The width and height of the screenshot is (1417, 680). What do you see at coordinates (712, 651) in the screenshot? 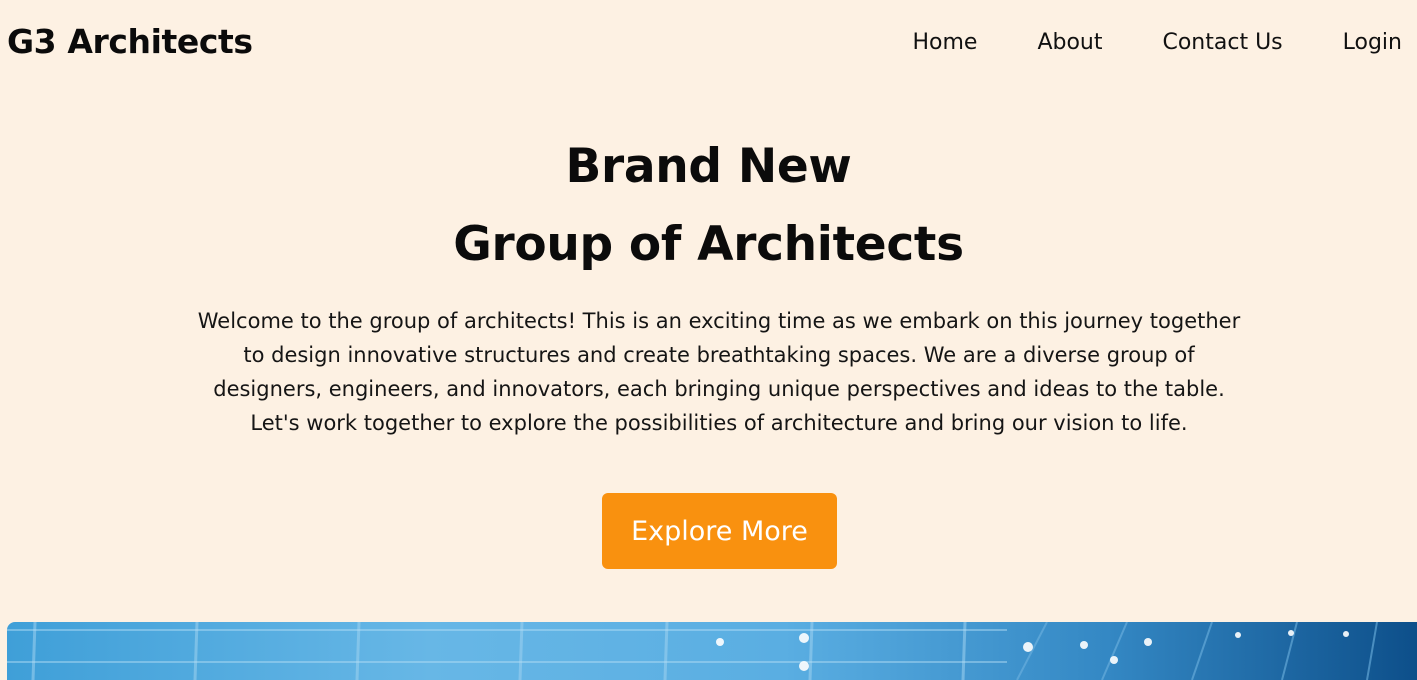
I see `hero-image-building-facade` at bounding box center [712, 651].